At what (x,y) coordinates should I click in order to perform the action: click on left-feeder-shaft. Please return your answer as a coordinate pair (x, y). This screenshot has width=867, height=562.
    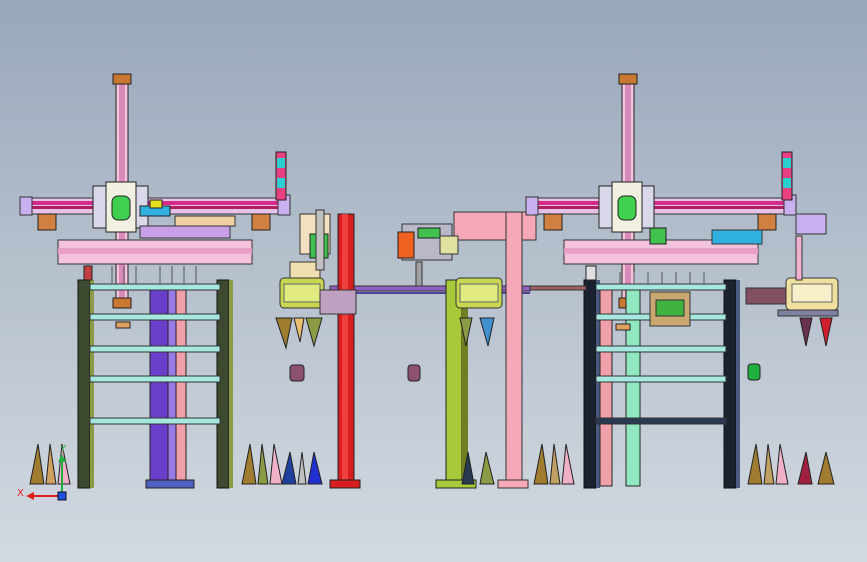
    Looking at the image, I should click on (320, 240).